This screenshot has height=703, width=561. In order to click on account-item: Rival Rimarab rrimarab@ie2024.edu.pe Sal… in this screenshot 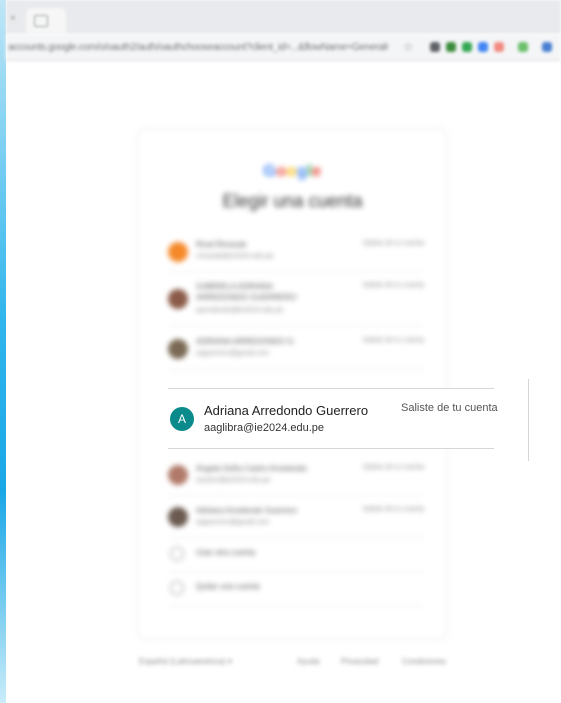, I will do `click(296, 252)`.